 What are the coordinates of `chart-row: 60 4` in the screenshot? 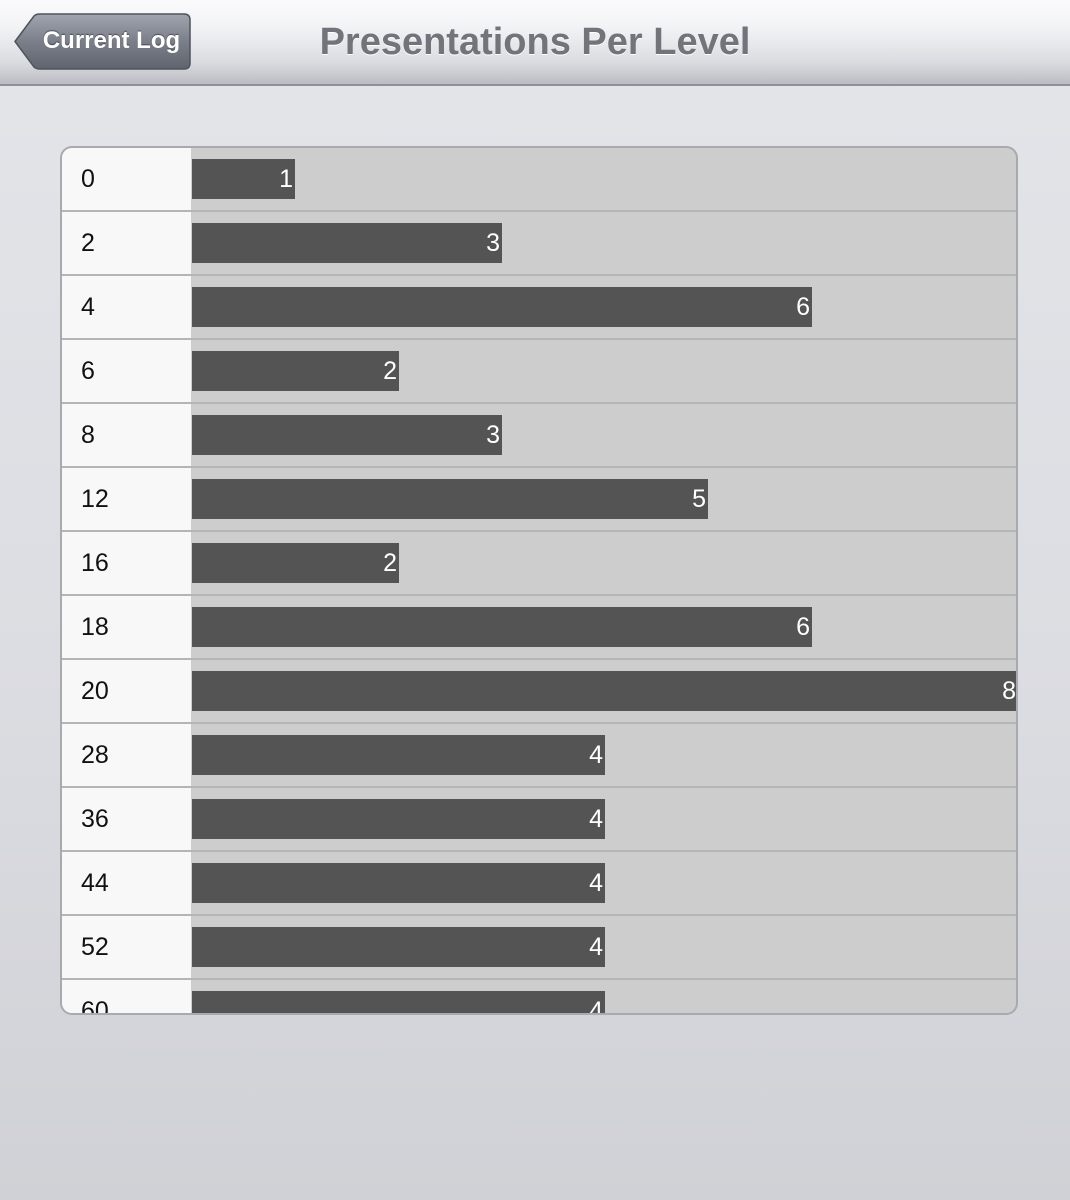 It's located at (539, 997).